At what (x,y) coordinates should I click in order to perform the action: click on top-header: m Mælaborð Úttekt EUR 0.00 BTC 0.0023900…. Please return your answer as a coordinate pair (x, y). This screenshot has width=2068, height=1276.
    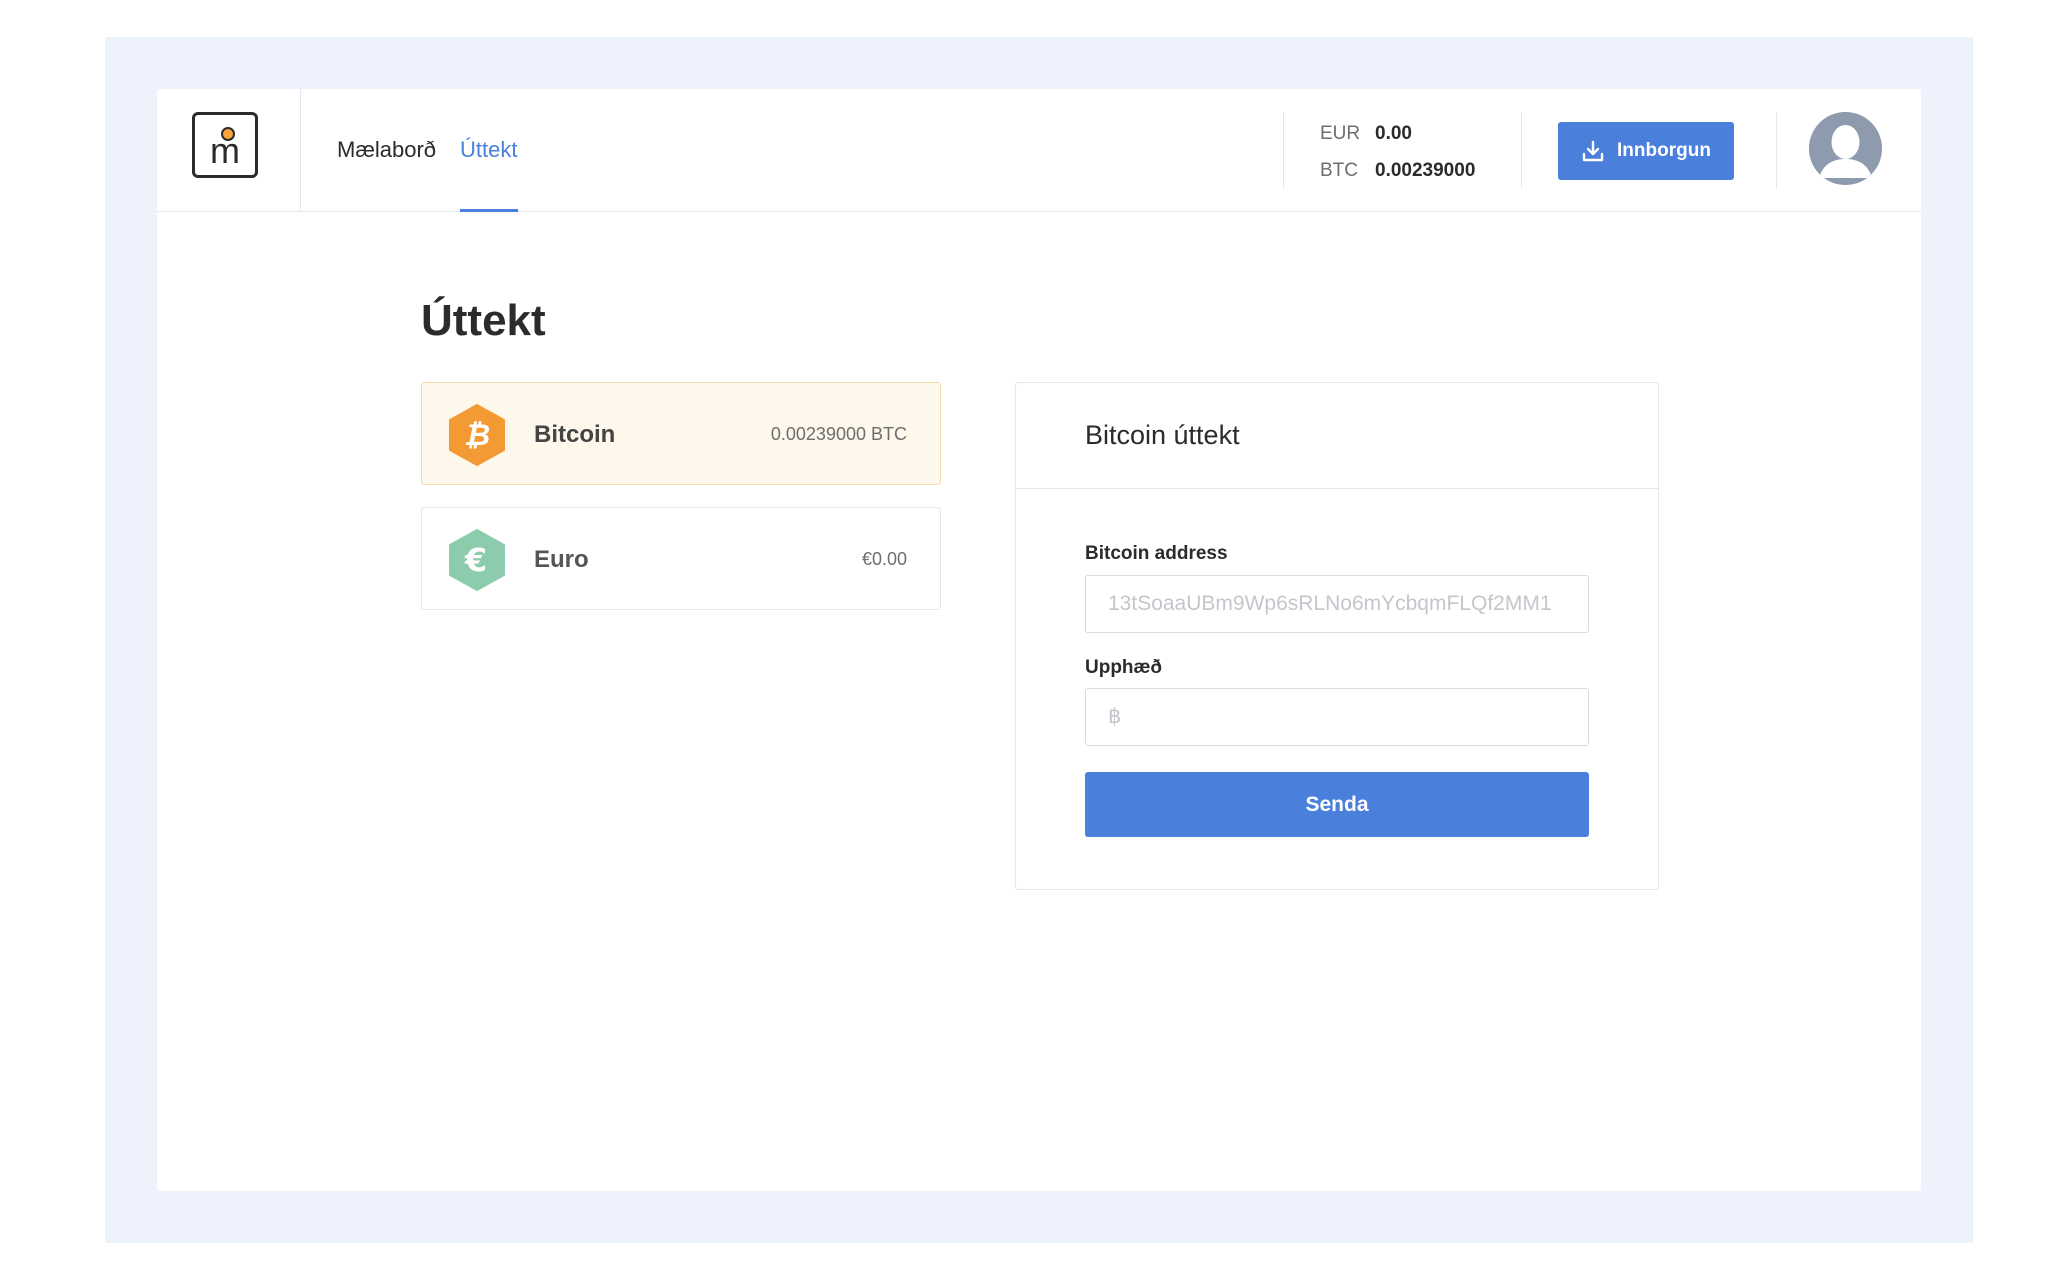
    Looking at the image, I should click on (1039, 150).